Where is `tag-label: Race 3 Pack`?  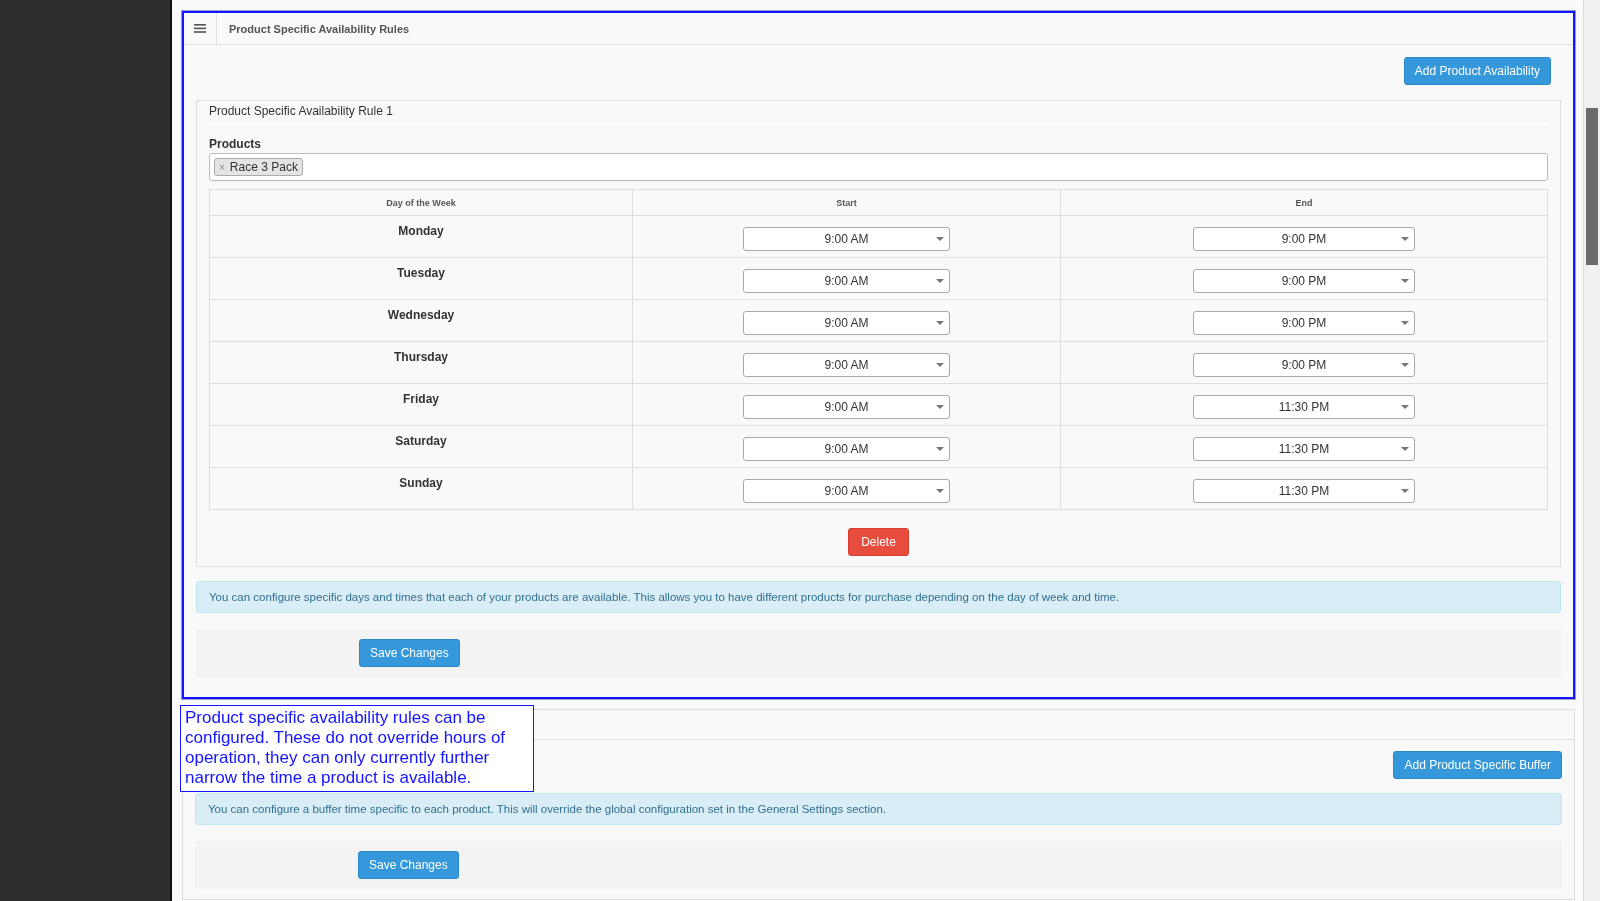 tag-label: Race 3 Pack is located at coordinates (263, 167).